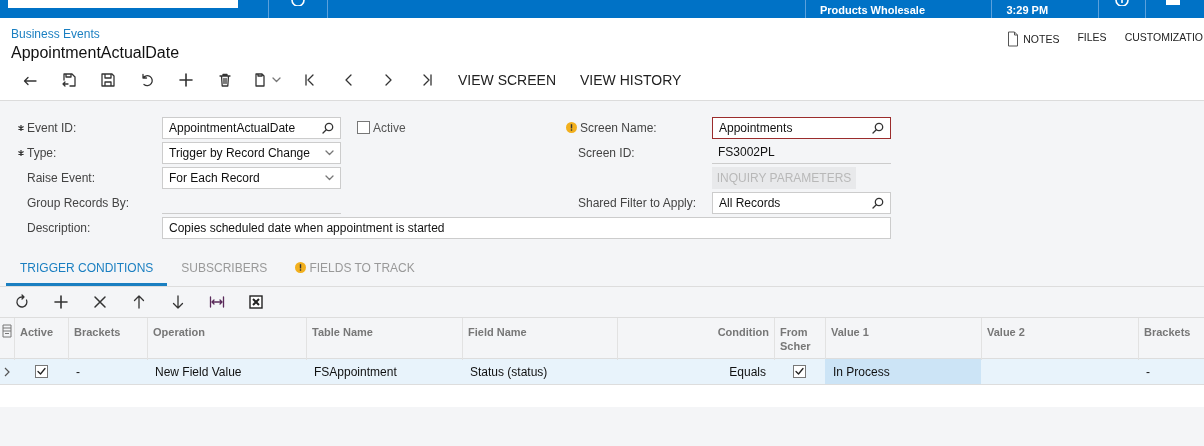 This screenshot has width=1204, height=446. I want to click on save-close-icon, so click(68, 80).